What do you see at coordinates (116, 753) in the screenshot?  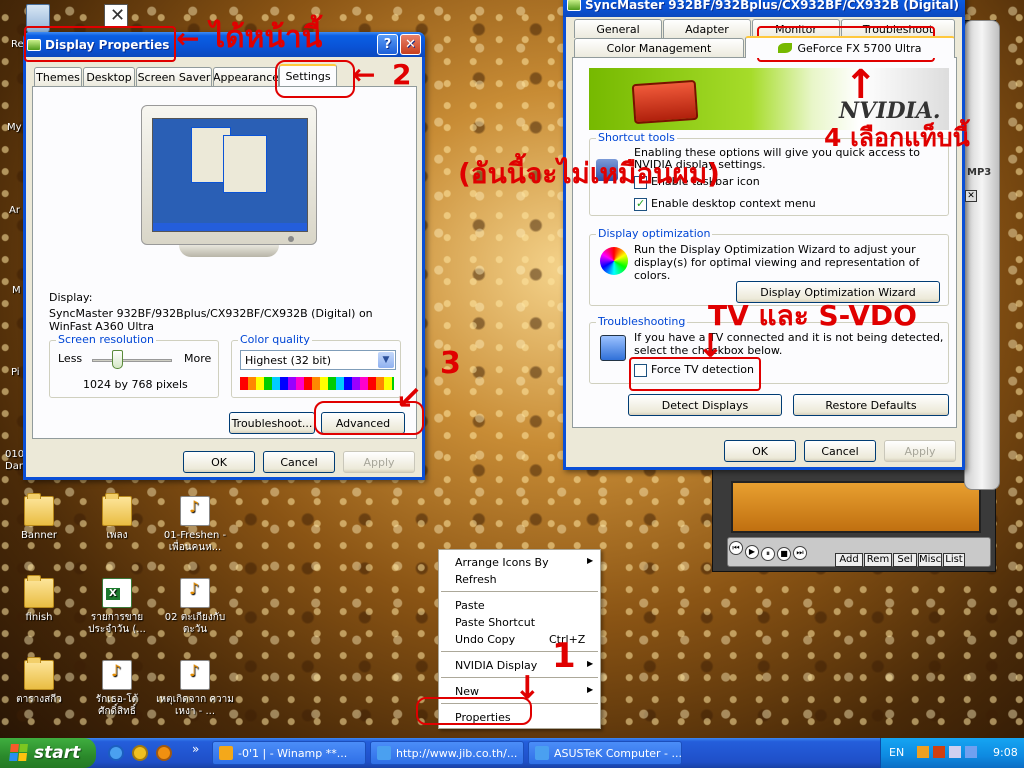 I see `ie-icon` at bounding box center [116, 753].